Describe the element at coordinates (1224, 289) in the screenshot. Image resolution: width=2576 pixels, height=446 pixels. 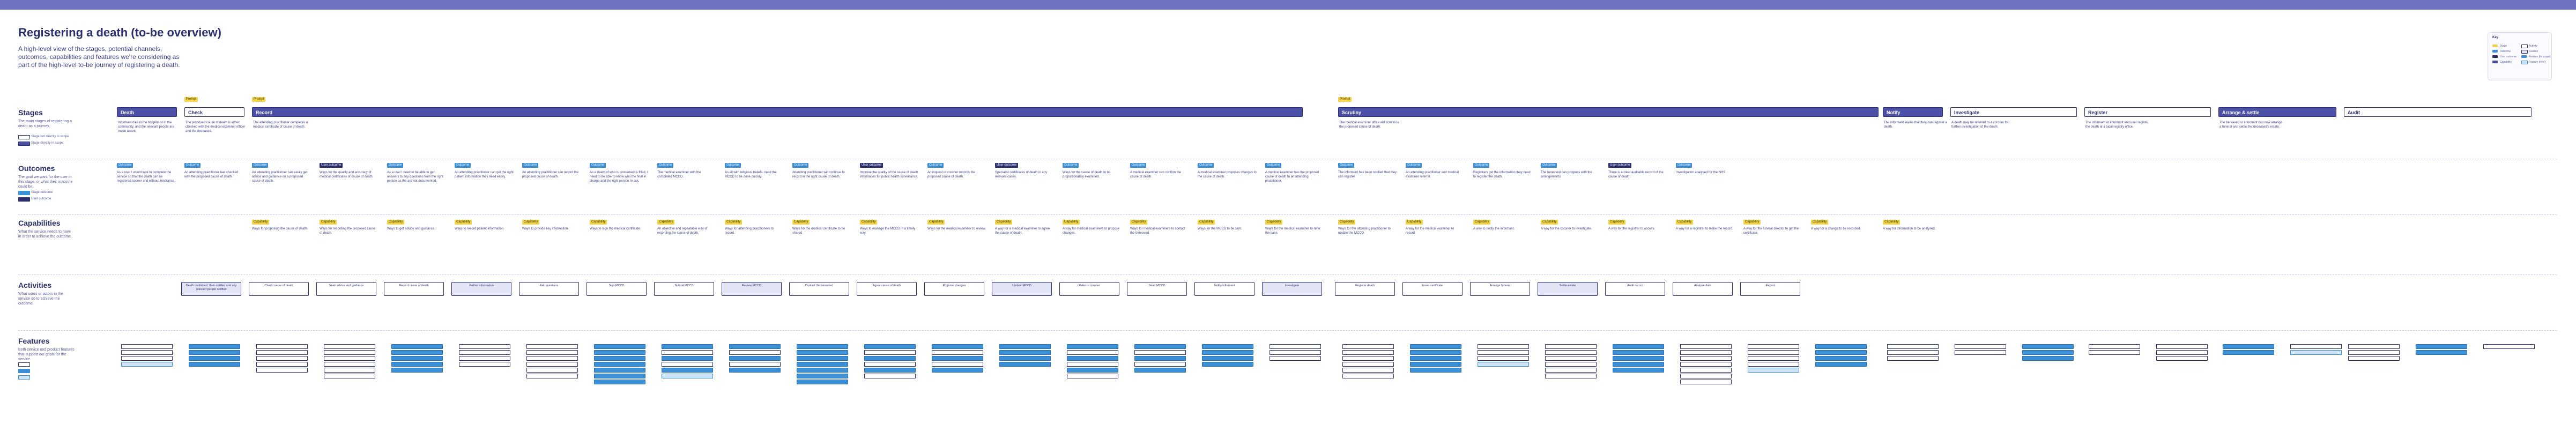
I see `activity-card: Notify informant` at that location.